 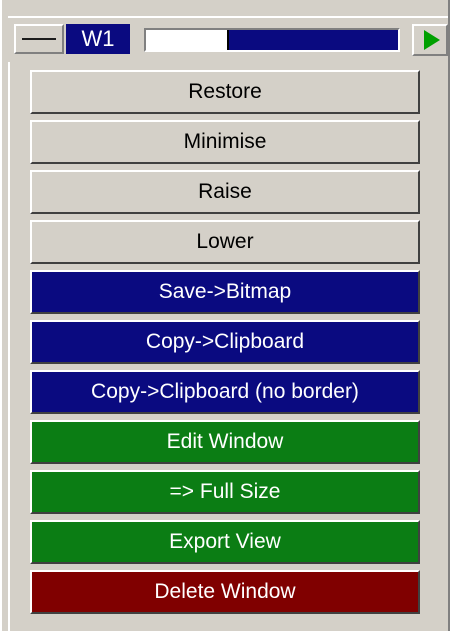 I want to click on window-label: W1, so click(x=98, y=39).